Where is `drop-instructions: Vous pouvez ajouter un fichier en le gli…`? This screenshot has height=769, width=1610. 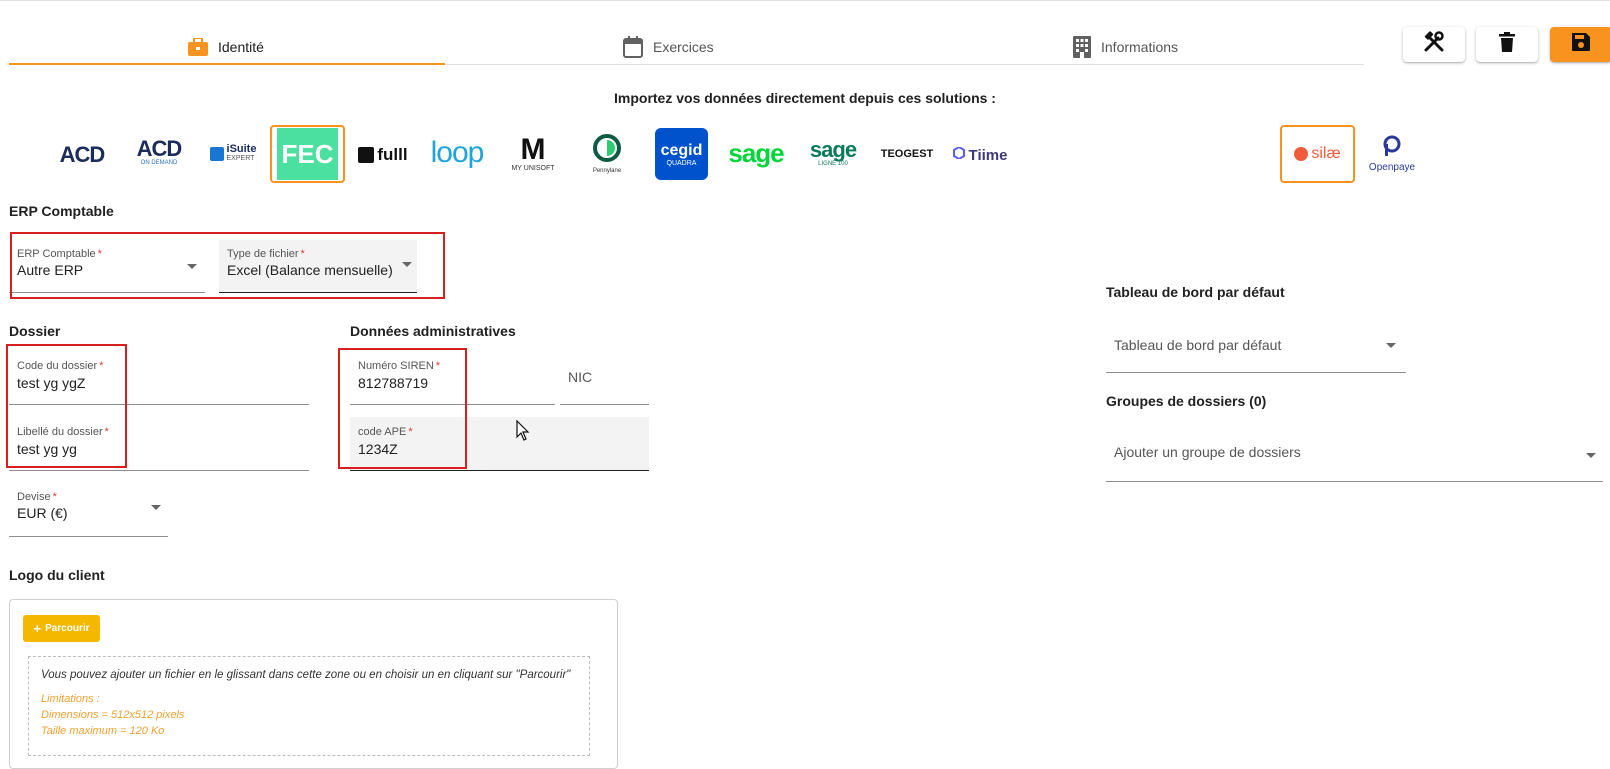
drop-instructions: Vous pouvez ajouter un fichier en le gli… is located at coordinates (306, 675).